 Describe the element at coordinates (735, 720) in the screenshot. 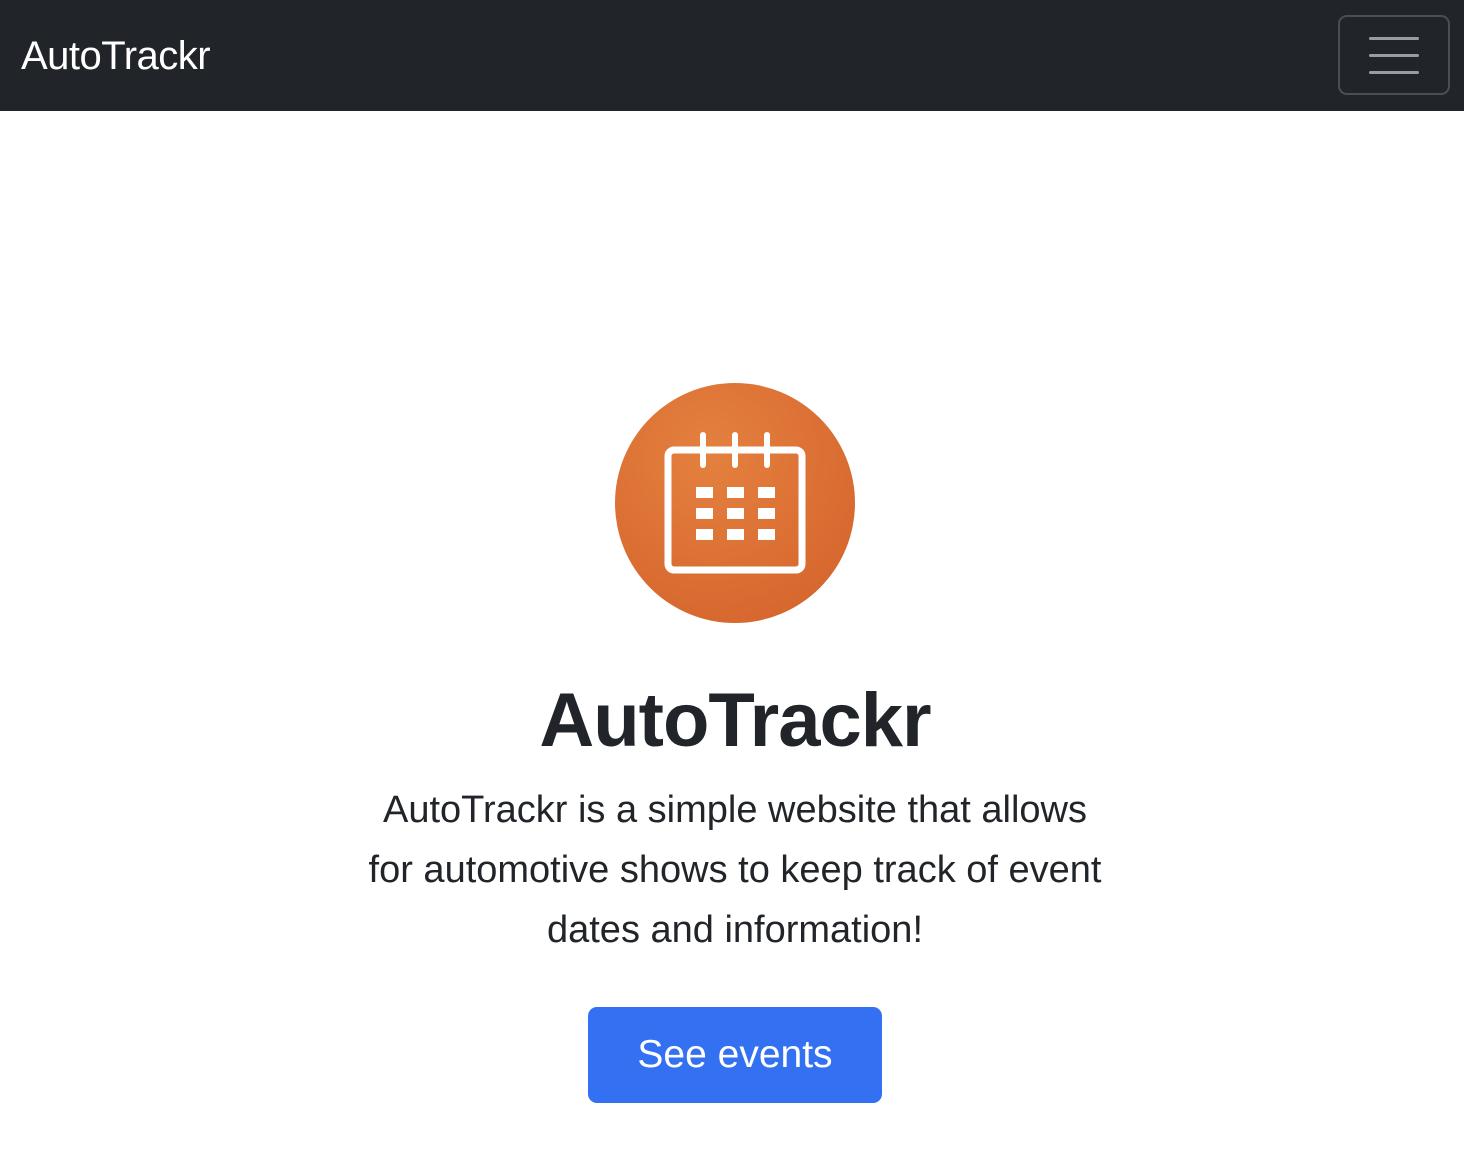

I see `hero-title: AutoTrackr` at that location.